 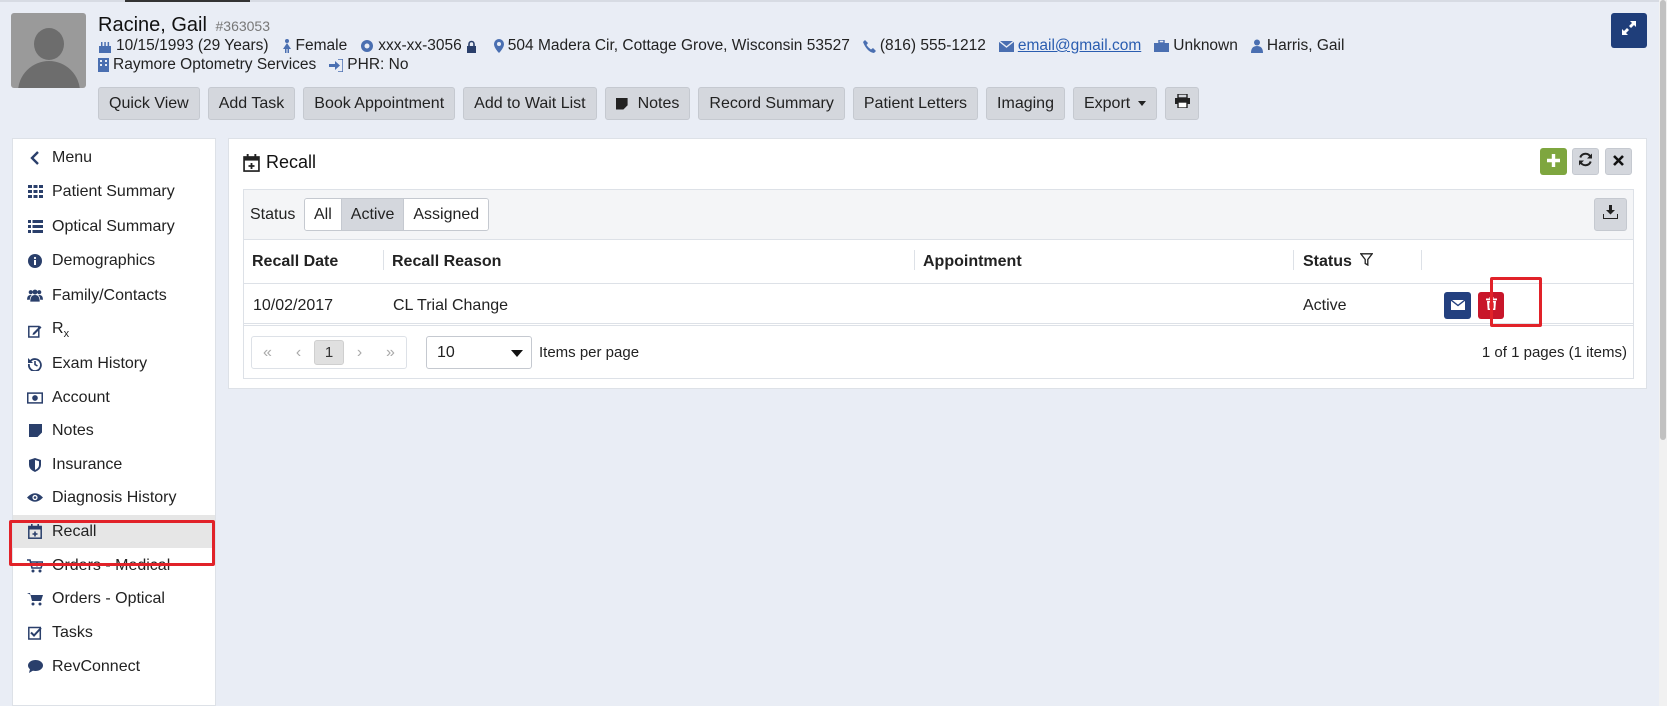 What do you see at coordinates (1162, 46) in the screenshot?
I see `briefcase-icon` at bounding box center [1162, 46].